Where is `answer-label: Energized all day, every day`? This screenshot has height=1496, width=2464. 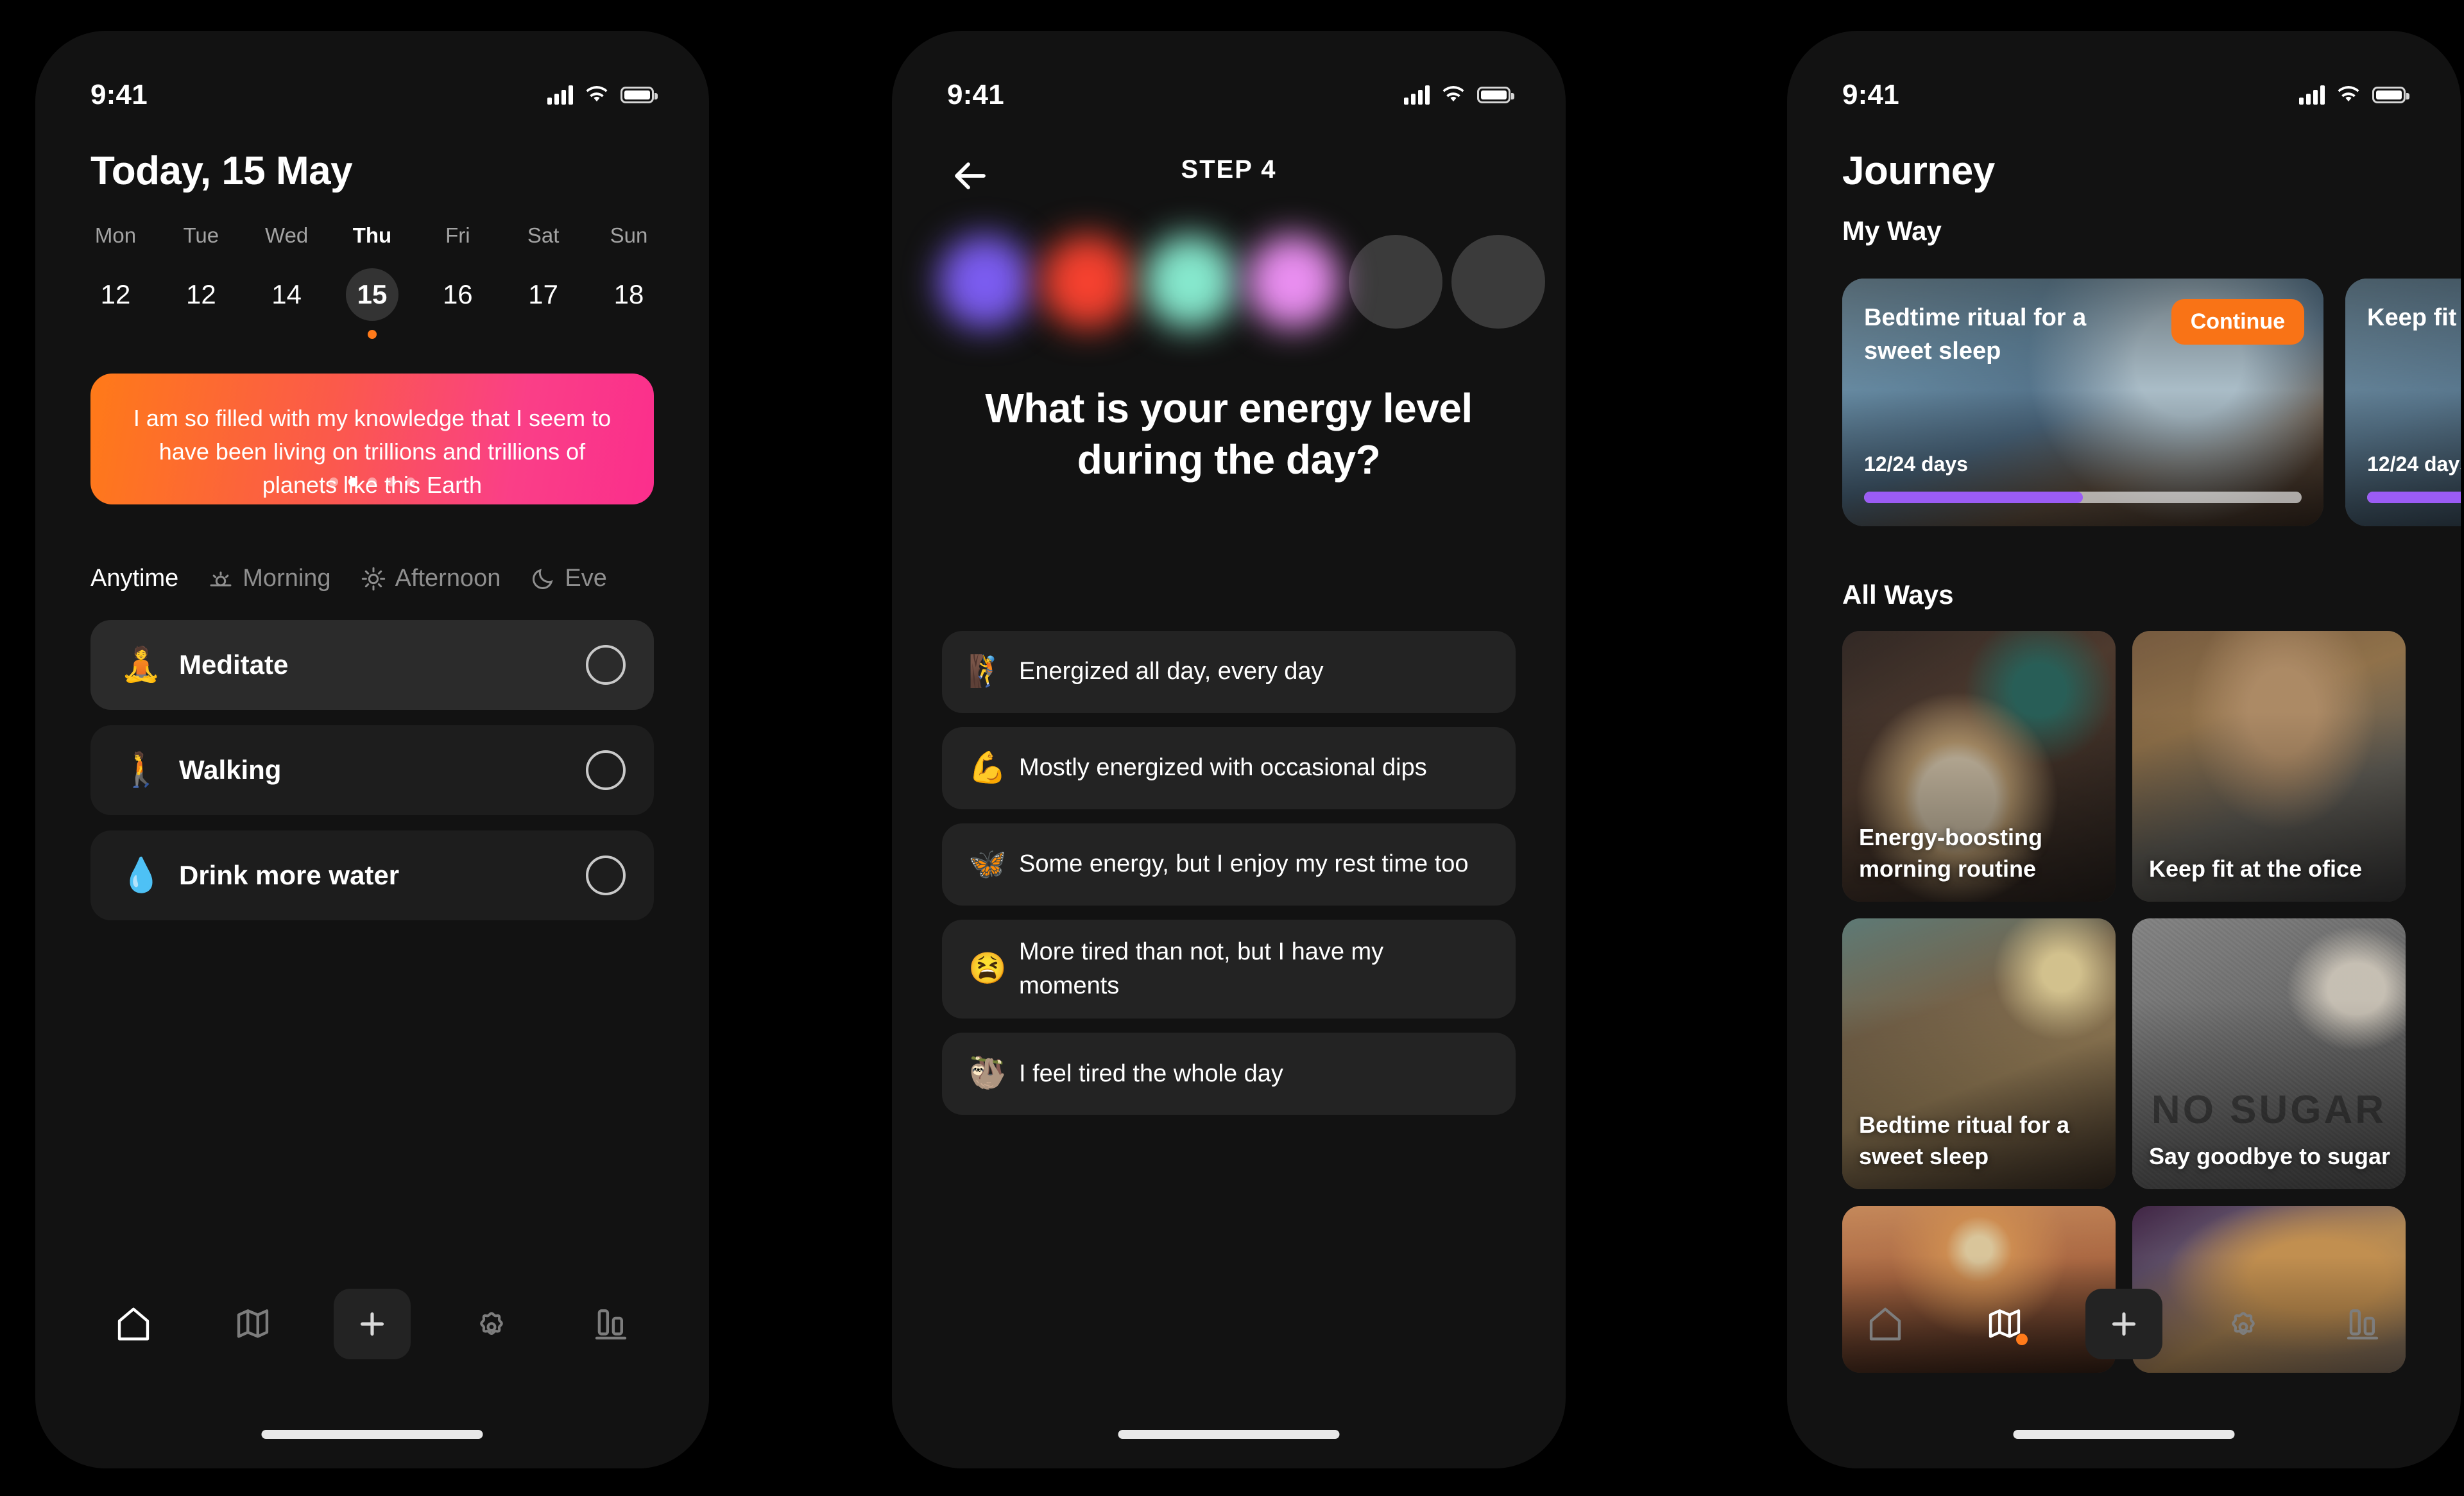
answer-label: Energized all day, every day is located at coordinates (1172, 671).